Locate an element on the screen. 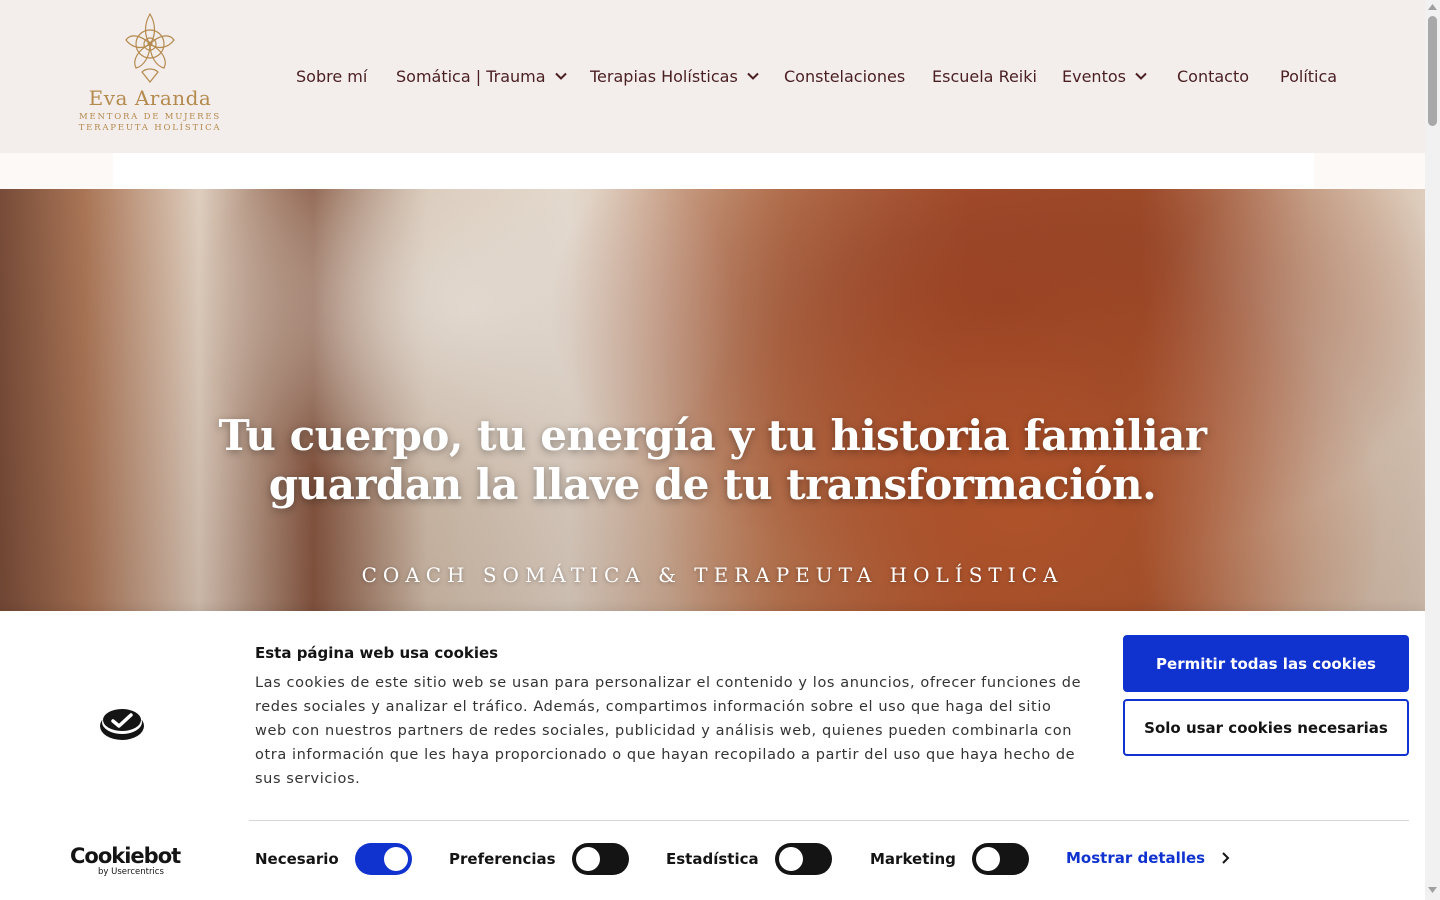 The width and height of the screenshot is (1440, 900). divider is located at coordinates (829, 820).